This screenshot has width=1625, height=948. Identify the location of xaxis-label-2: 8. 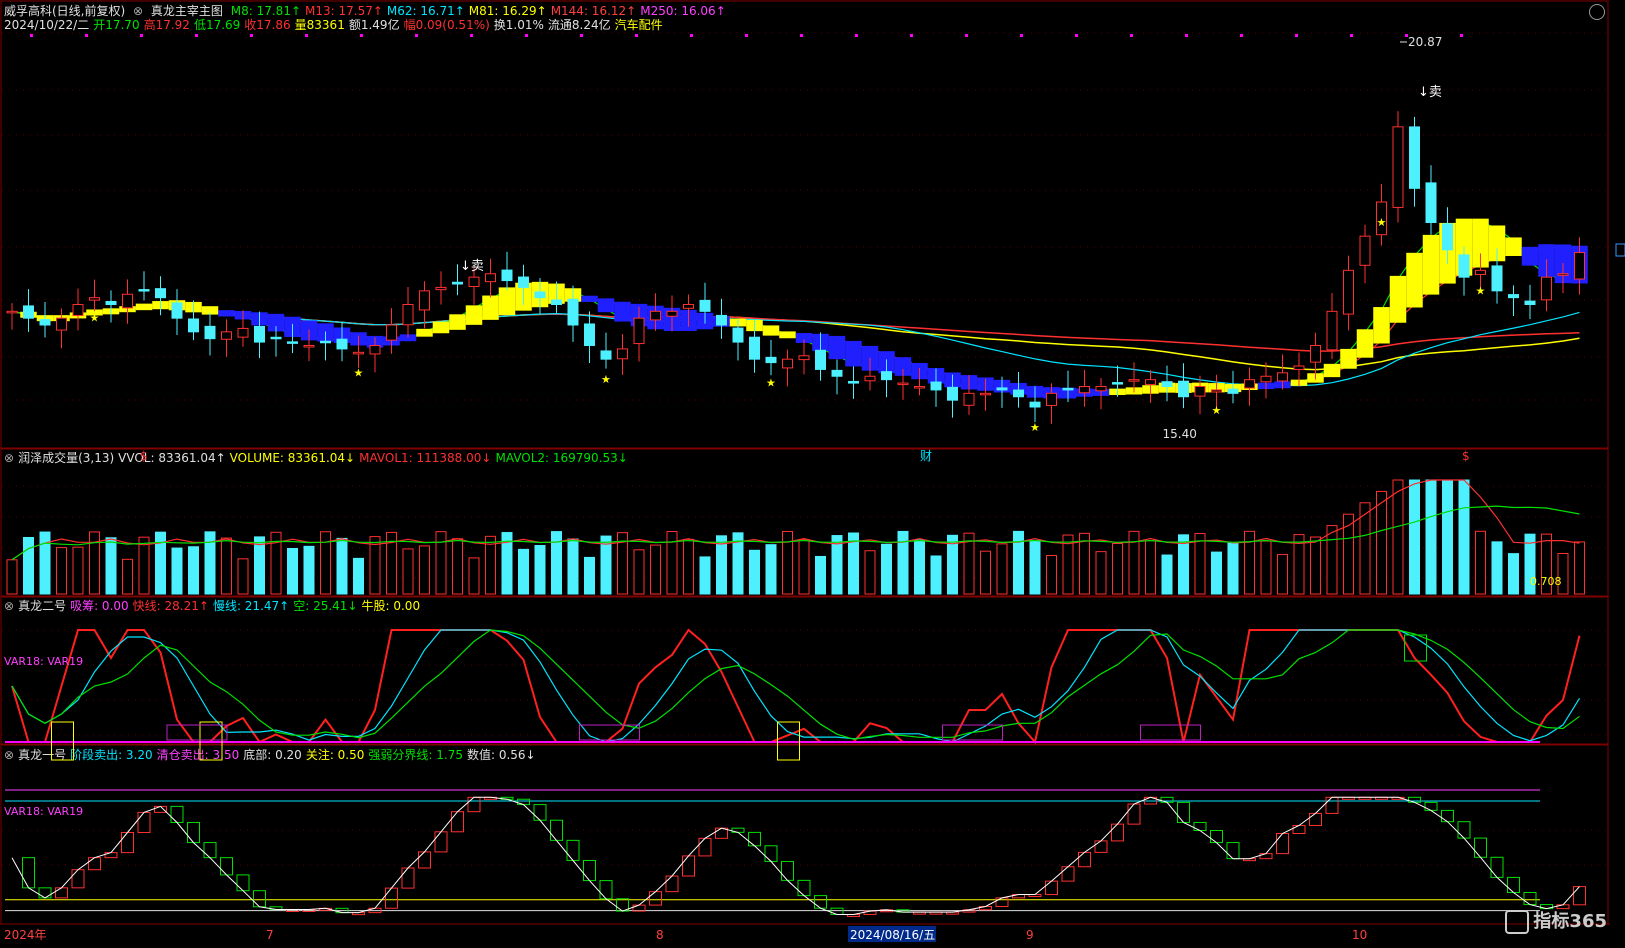
(660, 935).